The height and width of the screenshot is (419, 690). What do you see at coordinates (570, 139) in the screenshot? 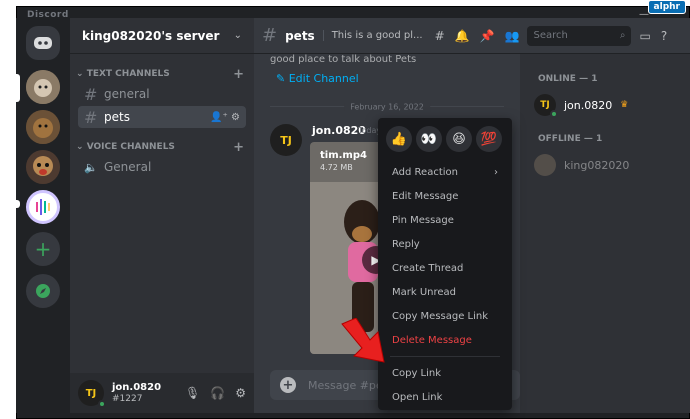
I see `offline-header: OFFLINE — 1` at bounding box center [570, 139].